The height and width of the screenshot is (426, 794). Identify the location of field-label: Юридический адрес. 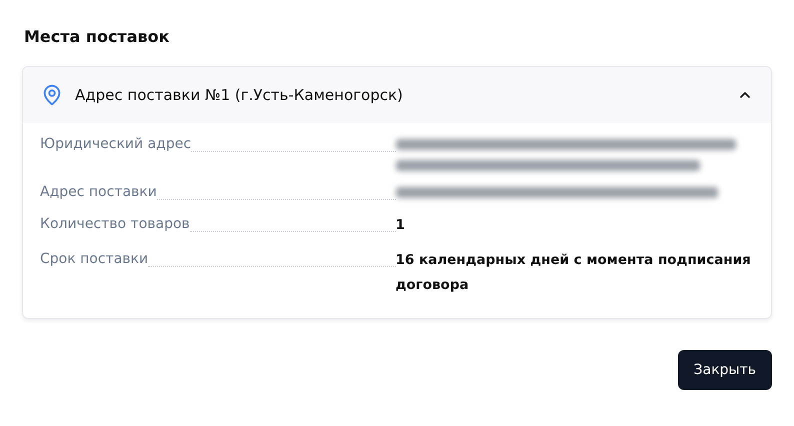
(116, 144).